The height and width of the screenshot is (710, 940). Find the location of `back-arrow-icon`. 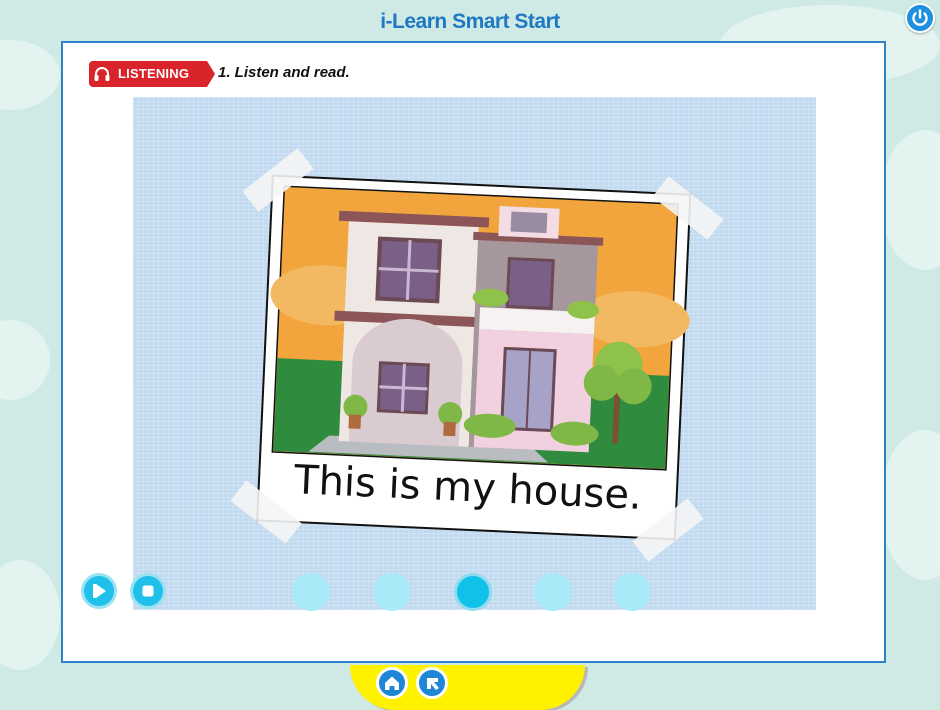

back-arrow-icon is located at coordinates (433, 684).